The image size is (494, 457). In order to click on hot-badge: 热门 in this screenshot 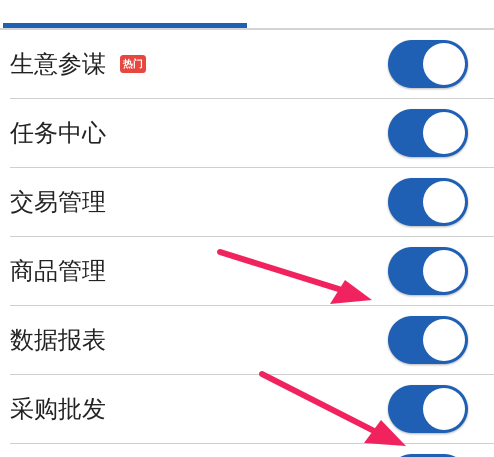, I will do `click(133, 64)`.